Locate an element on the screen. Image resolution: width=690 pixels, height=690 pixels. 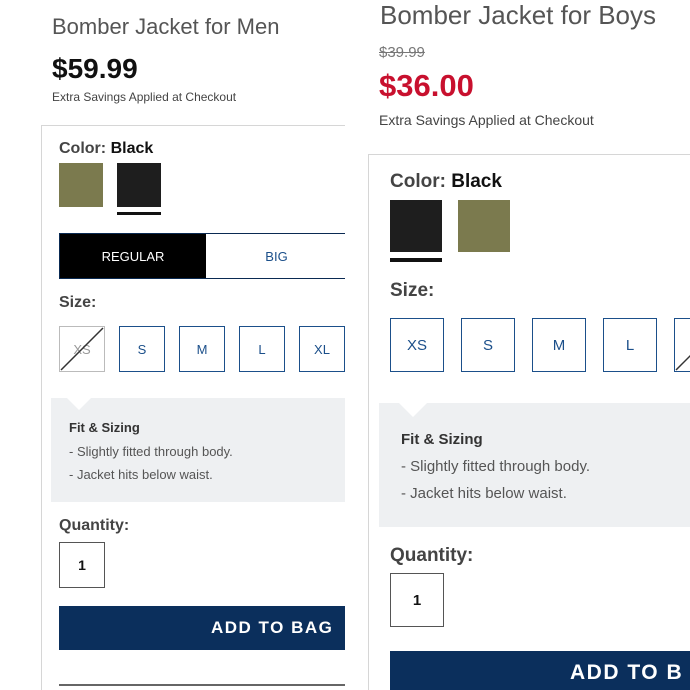
tab-big: BIG is located at coordinates (275, 256).